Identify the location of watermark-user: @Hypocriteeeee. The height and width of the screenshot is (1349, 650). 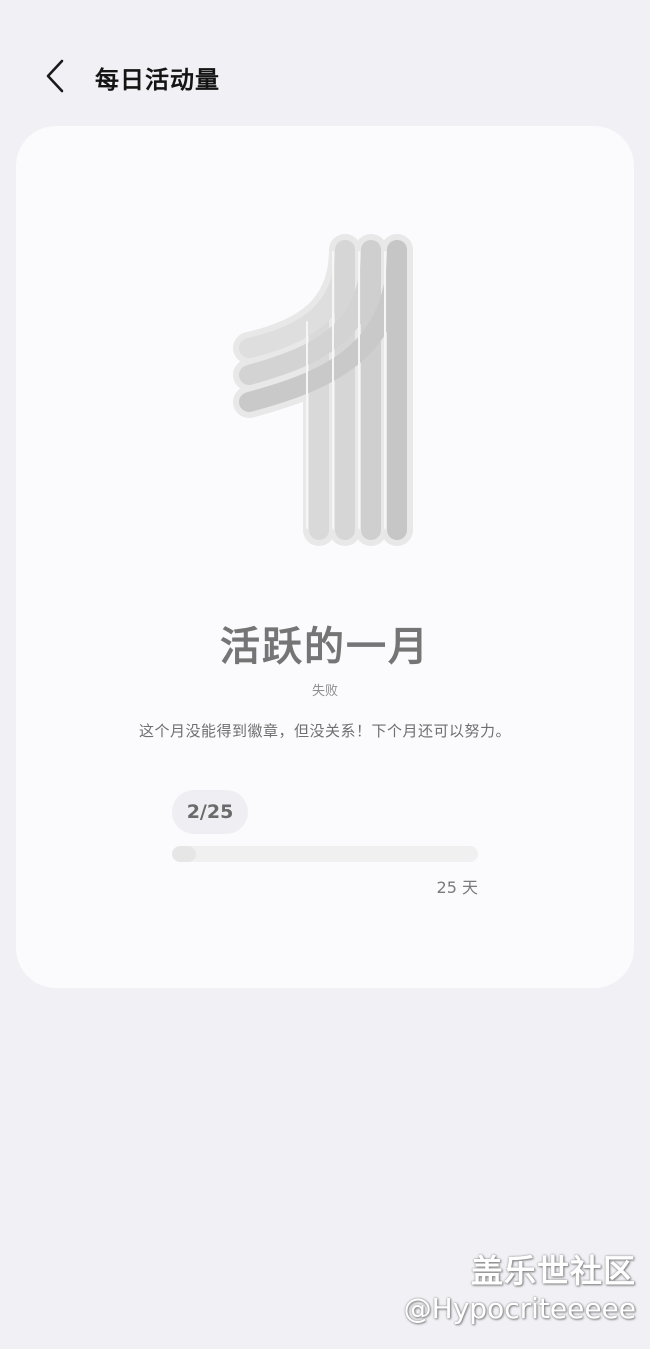
(519, 1308).